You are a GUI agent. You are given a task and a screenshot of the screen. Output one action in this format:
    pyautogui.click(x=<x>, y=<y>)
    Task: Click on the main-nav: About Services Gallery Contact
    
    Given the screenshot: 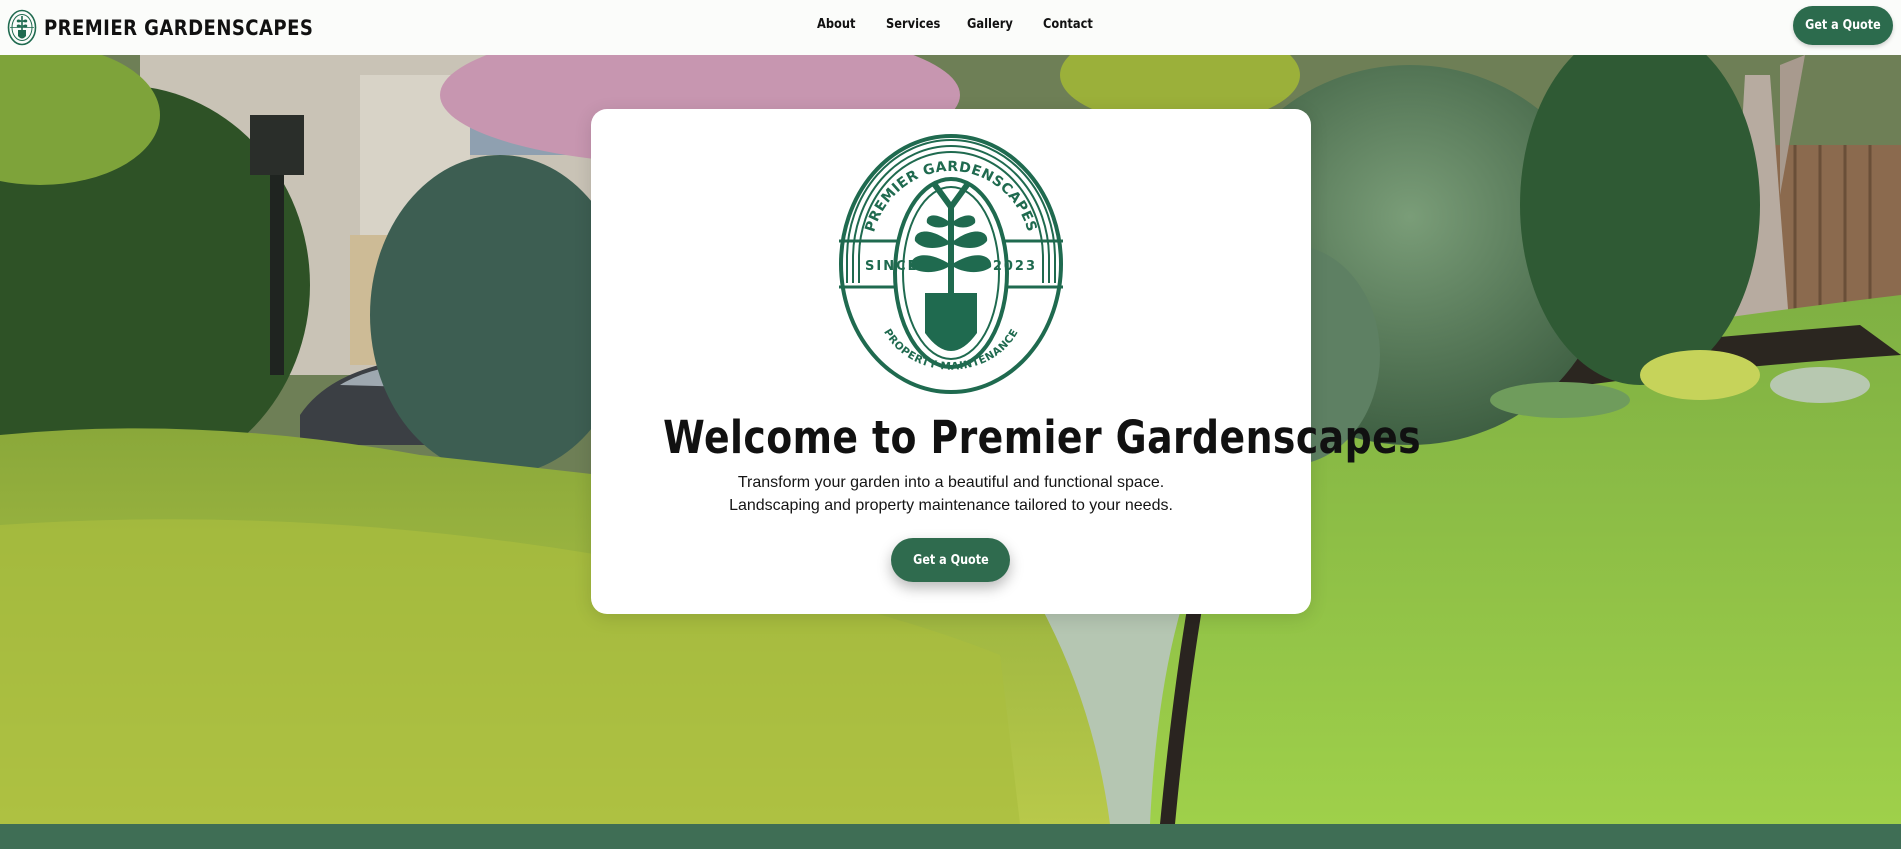 What is the action you would take?
    pyautogui.click(x=950, y=27)
    